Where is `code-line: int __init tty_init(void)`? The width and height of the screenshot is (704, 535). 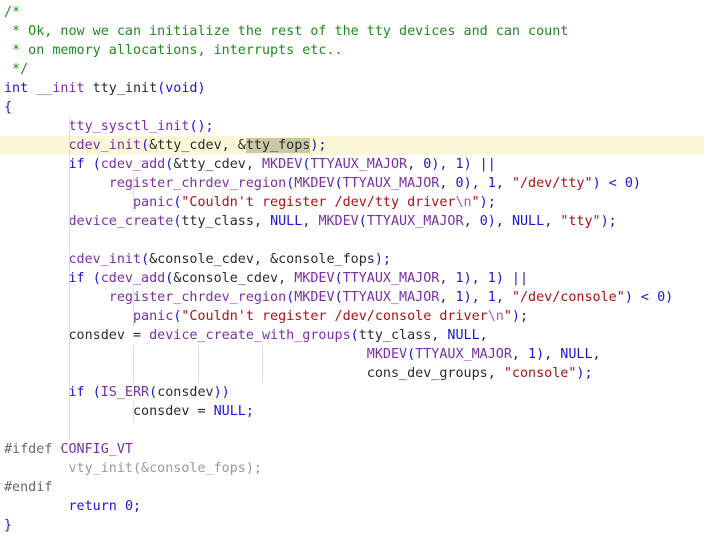 code-line: int __init tty_init(void) is located at coordinates (352, 88).